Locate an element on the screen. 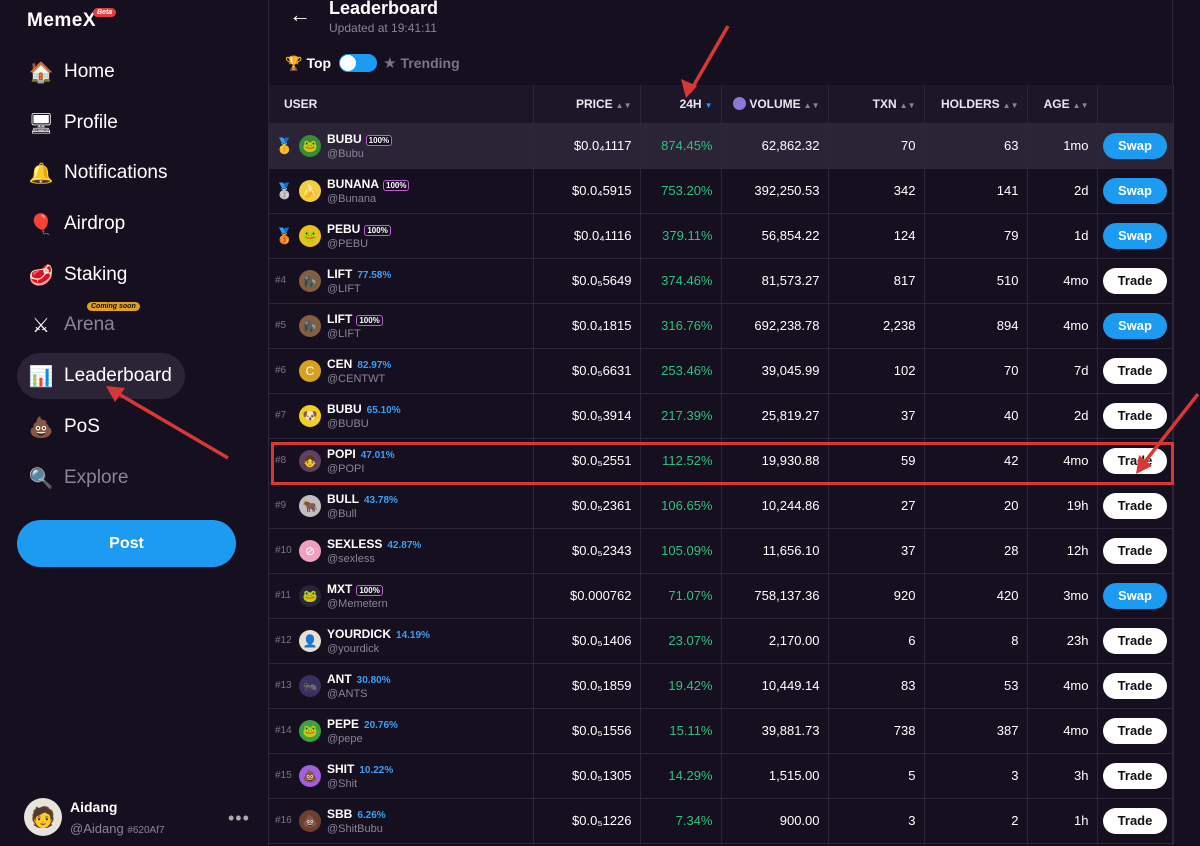  col-24h: 24H ▼ is located at coordinates (681, 104).